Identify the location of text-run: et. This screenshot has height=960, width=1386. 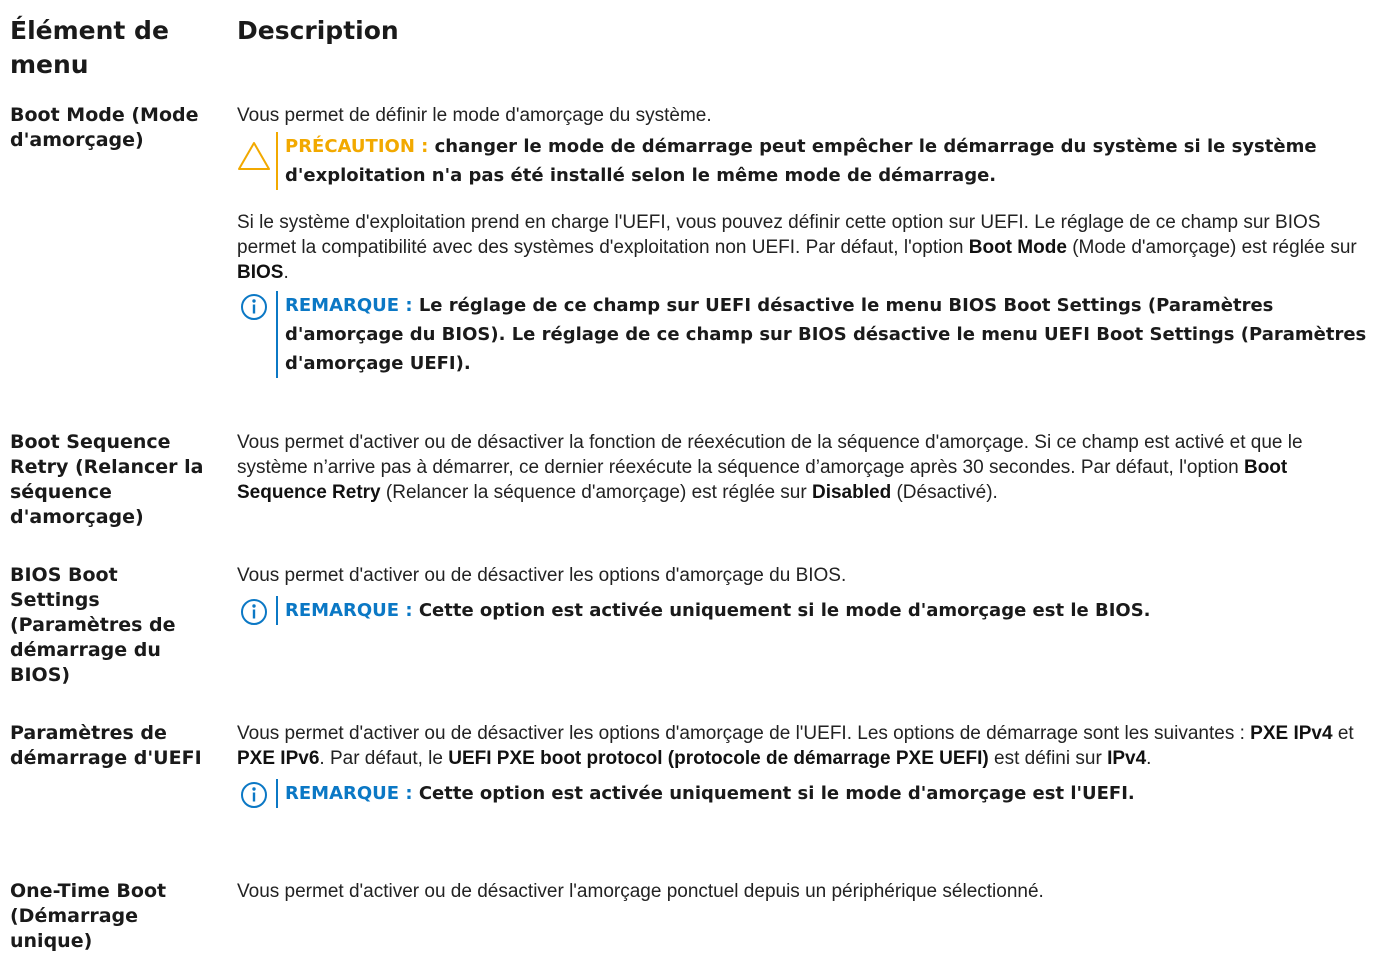
(1345, 733).